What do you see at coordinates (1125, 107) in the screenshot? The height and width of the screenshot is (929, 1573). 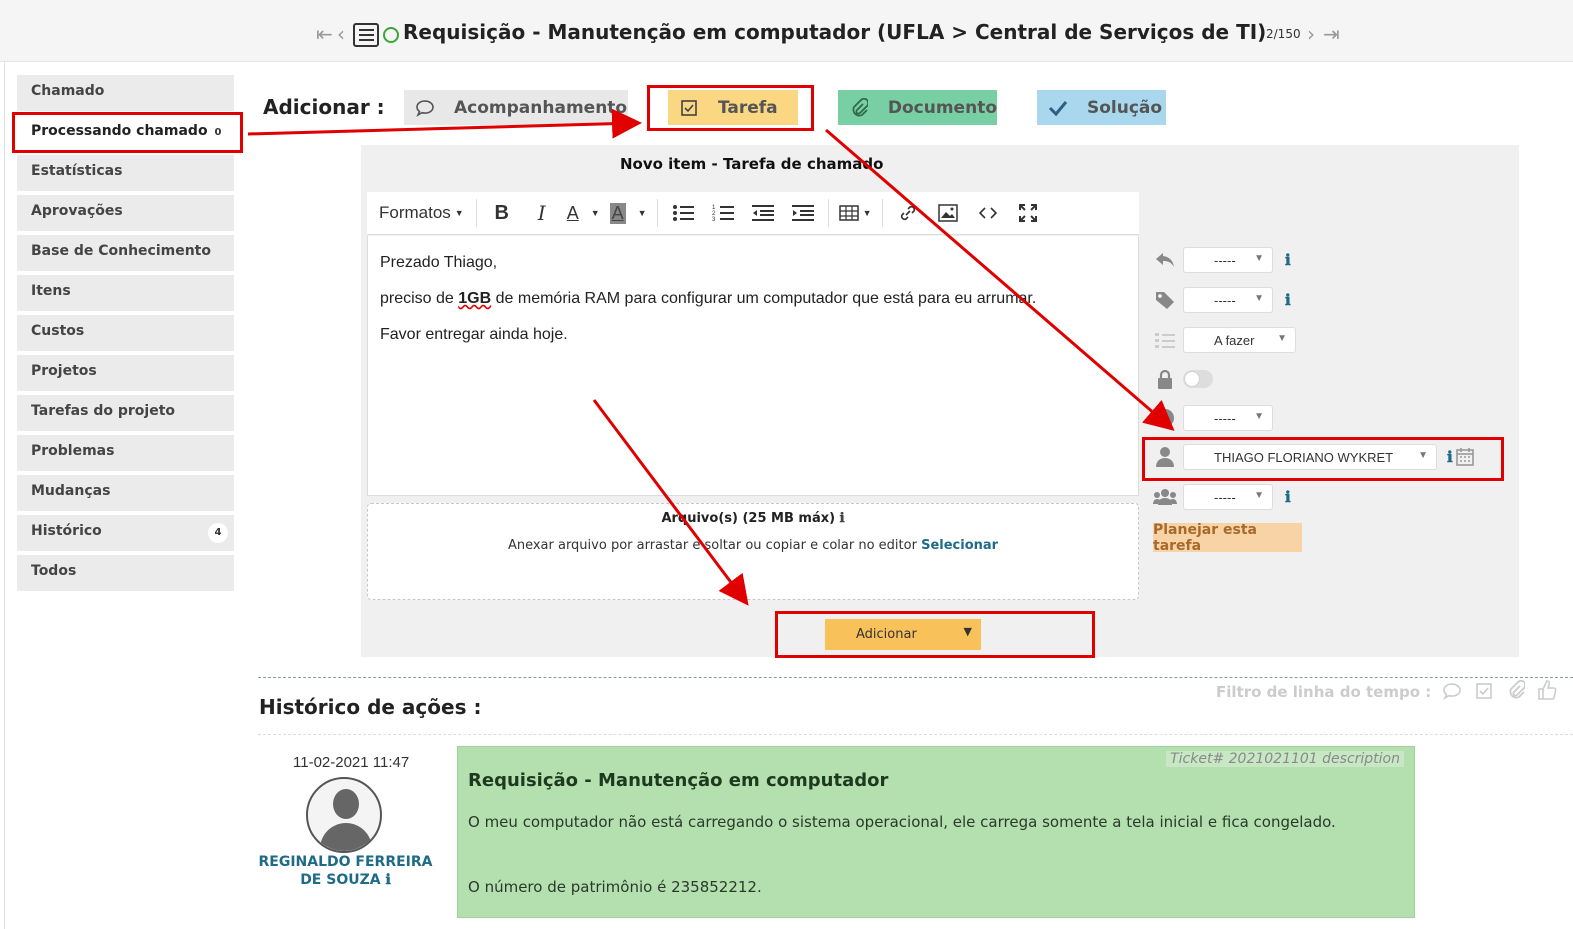 I see `tab-label: Solução` at bounding box center [1125, 107].